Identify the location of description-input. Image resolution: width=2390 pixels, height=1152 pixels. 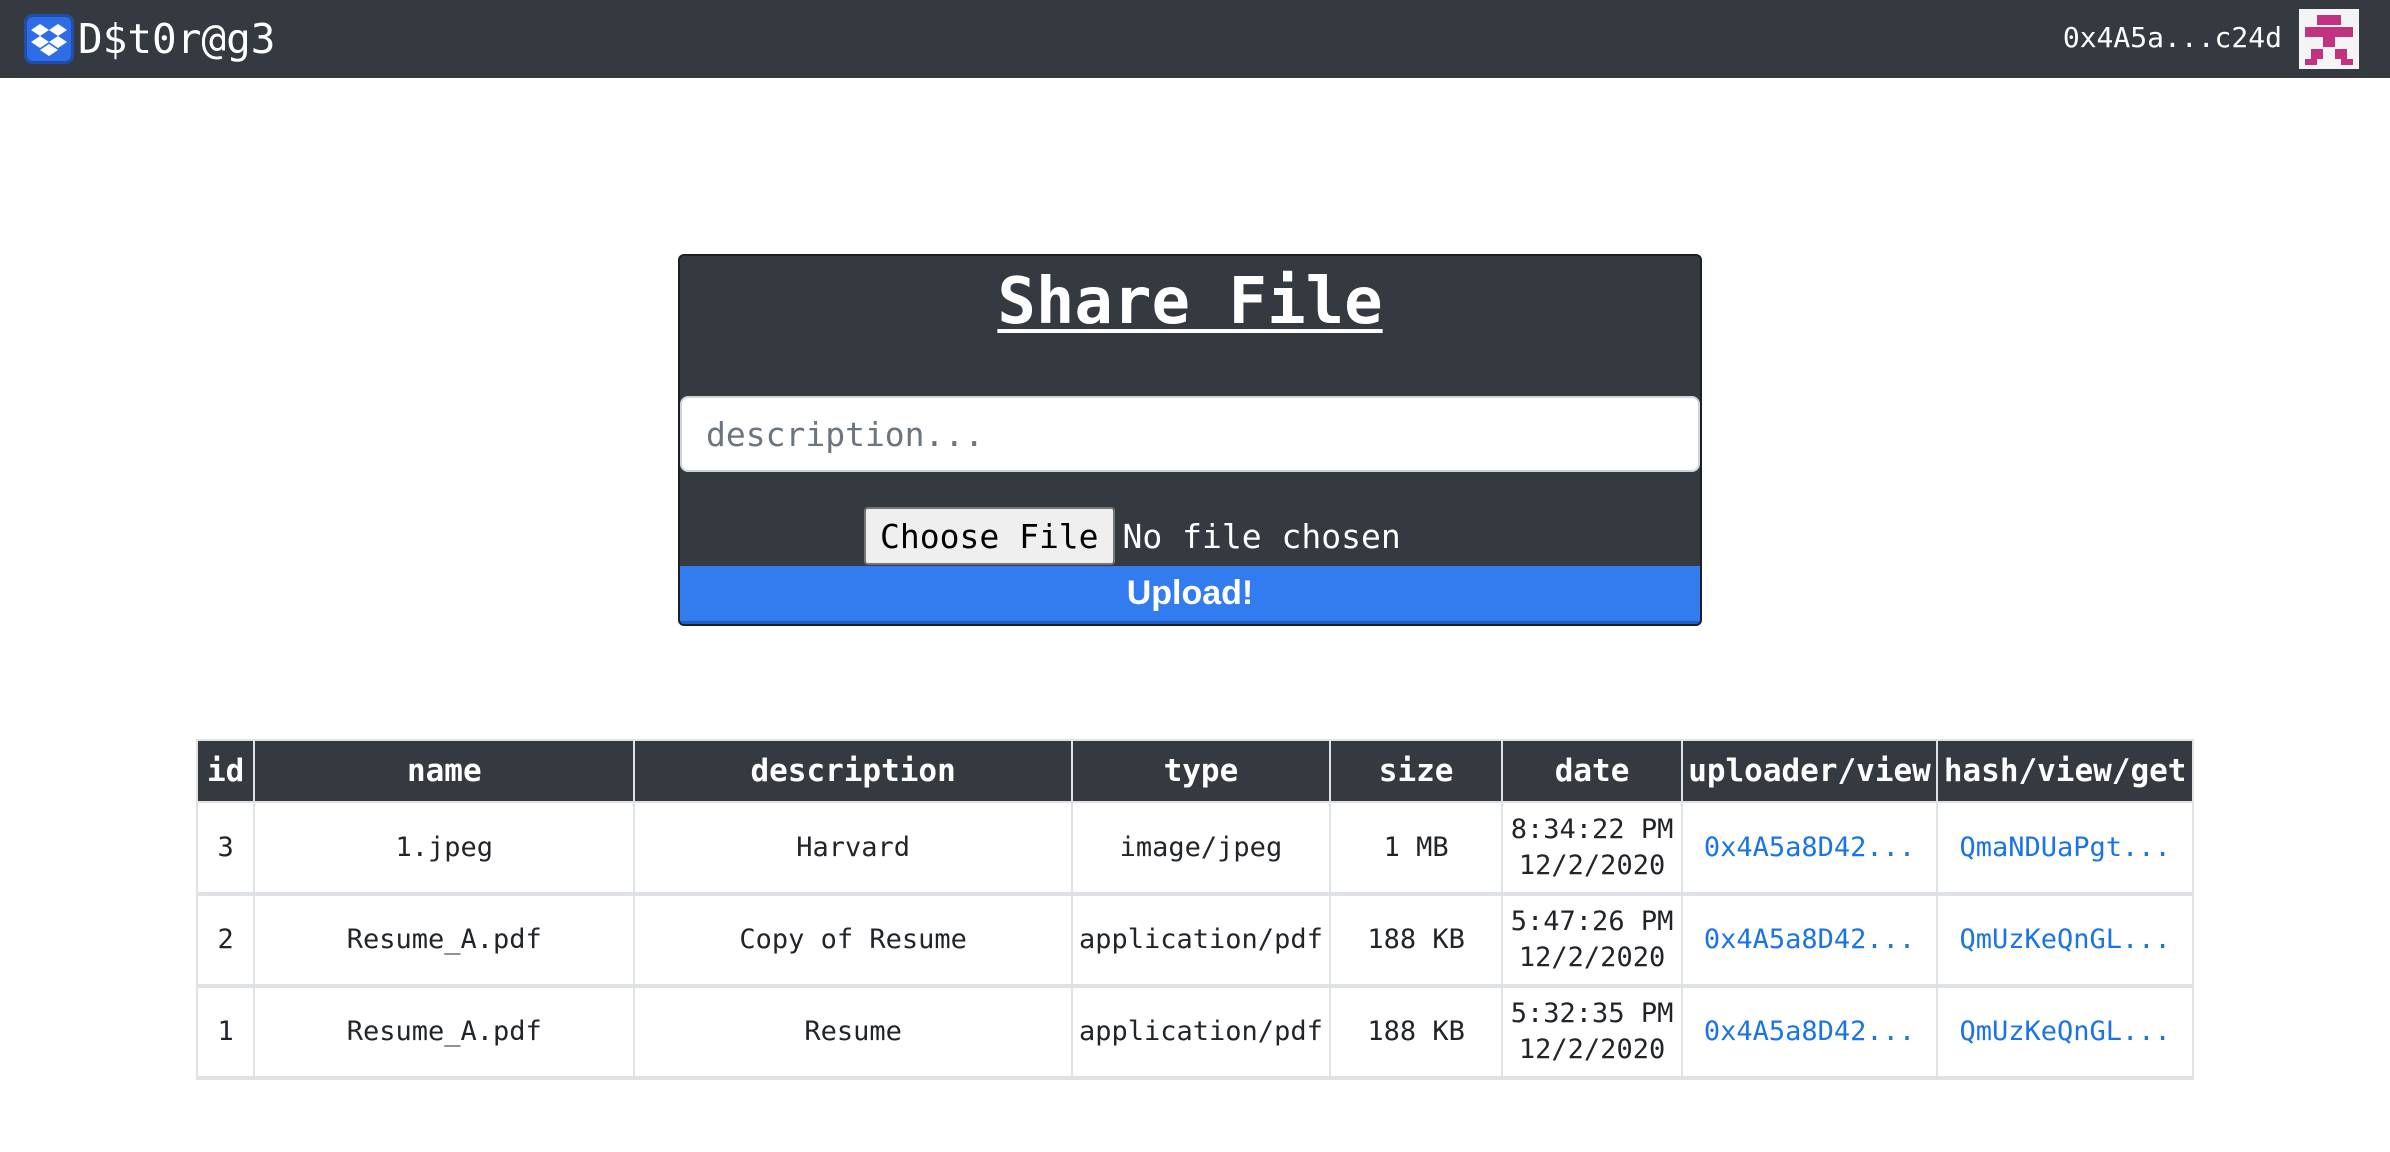
(1190, 434).